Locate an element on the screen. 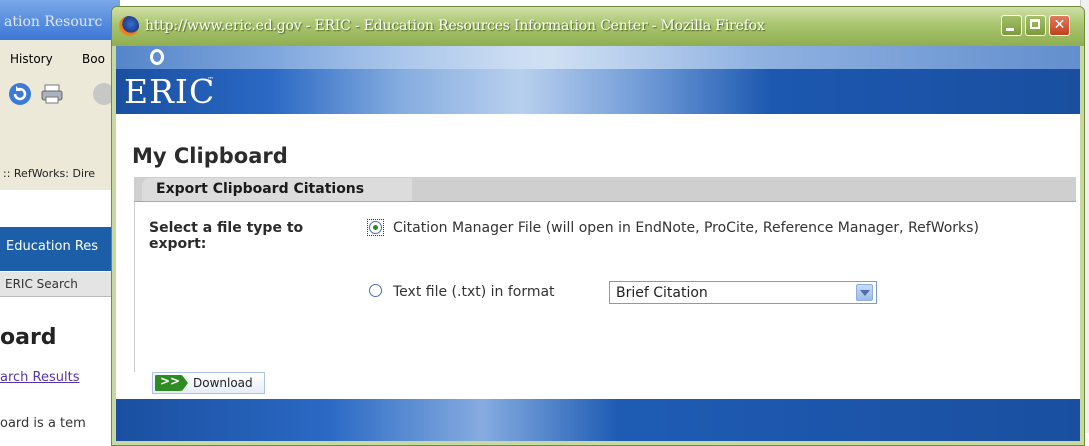 Image resolution: width=1089 pixels, height=446 pixels. minimize-button is located at coordinates (1011, 25).